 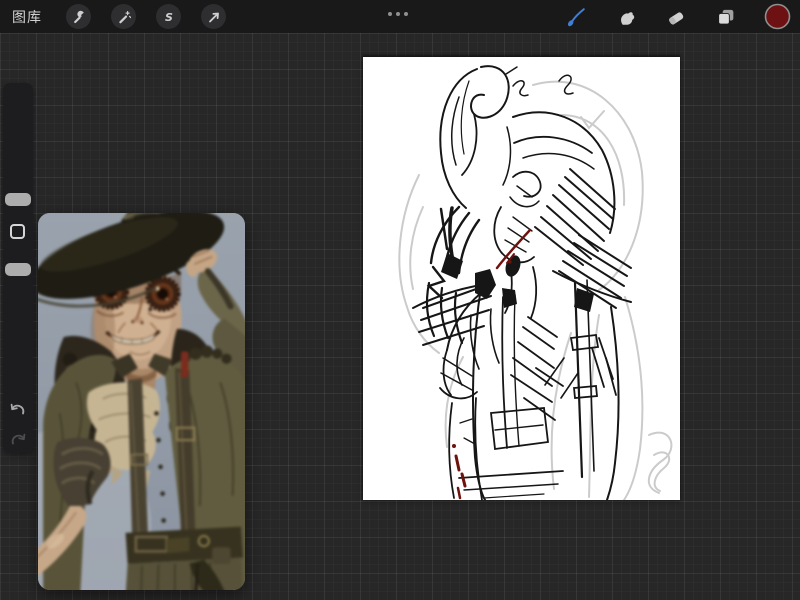 I want to click on wrench-icon, so click(x=78, y=16).